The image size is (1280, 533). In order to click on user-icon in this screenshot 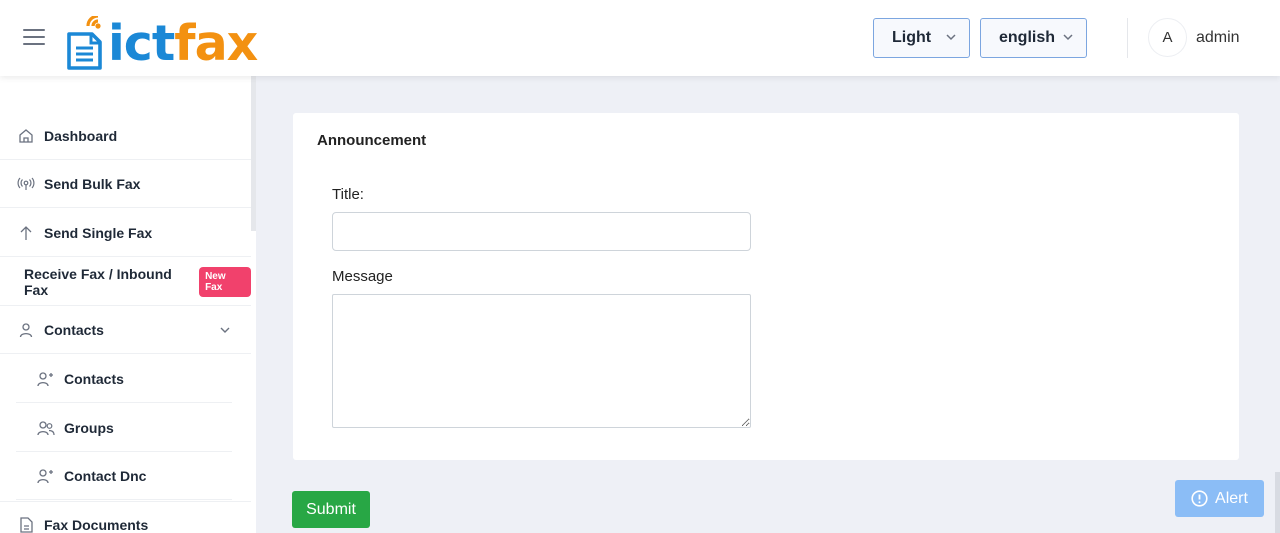, I will do `click(26, 330)`.